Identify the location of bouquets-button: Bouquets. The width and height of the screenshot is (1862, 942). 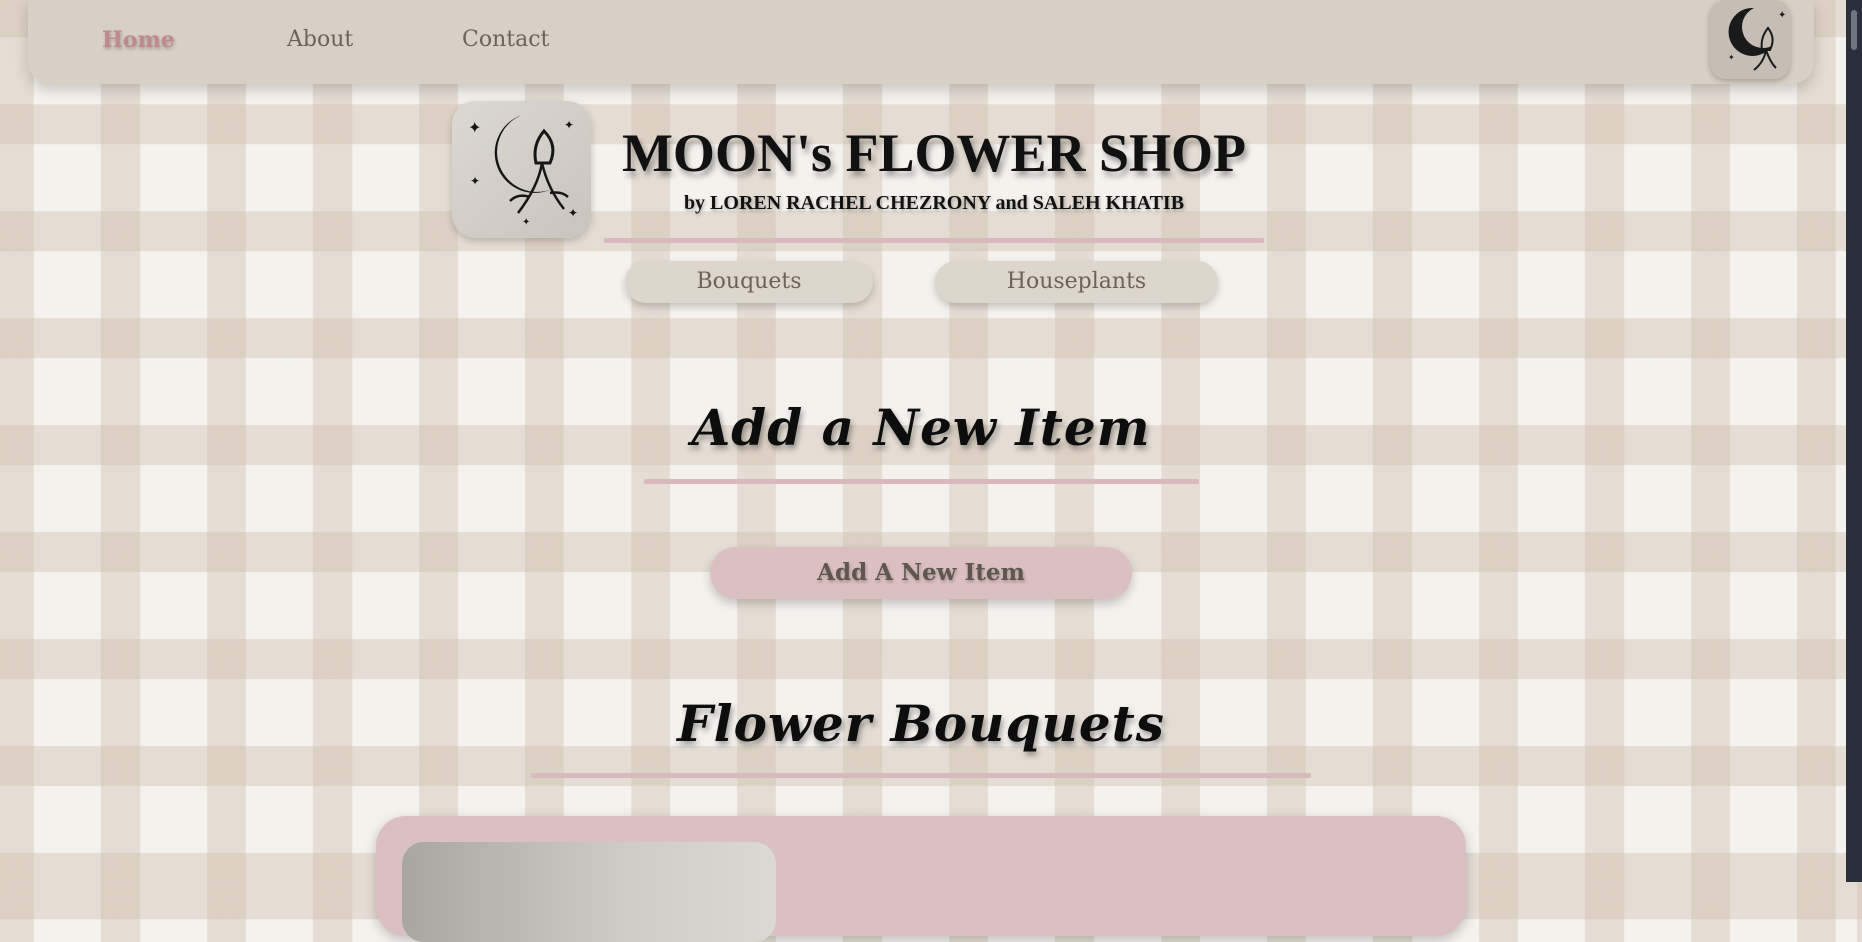
(749, 282).